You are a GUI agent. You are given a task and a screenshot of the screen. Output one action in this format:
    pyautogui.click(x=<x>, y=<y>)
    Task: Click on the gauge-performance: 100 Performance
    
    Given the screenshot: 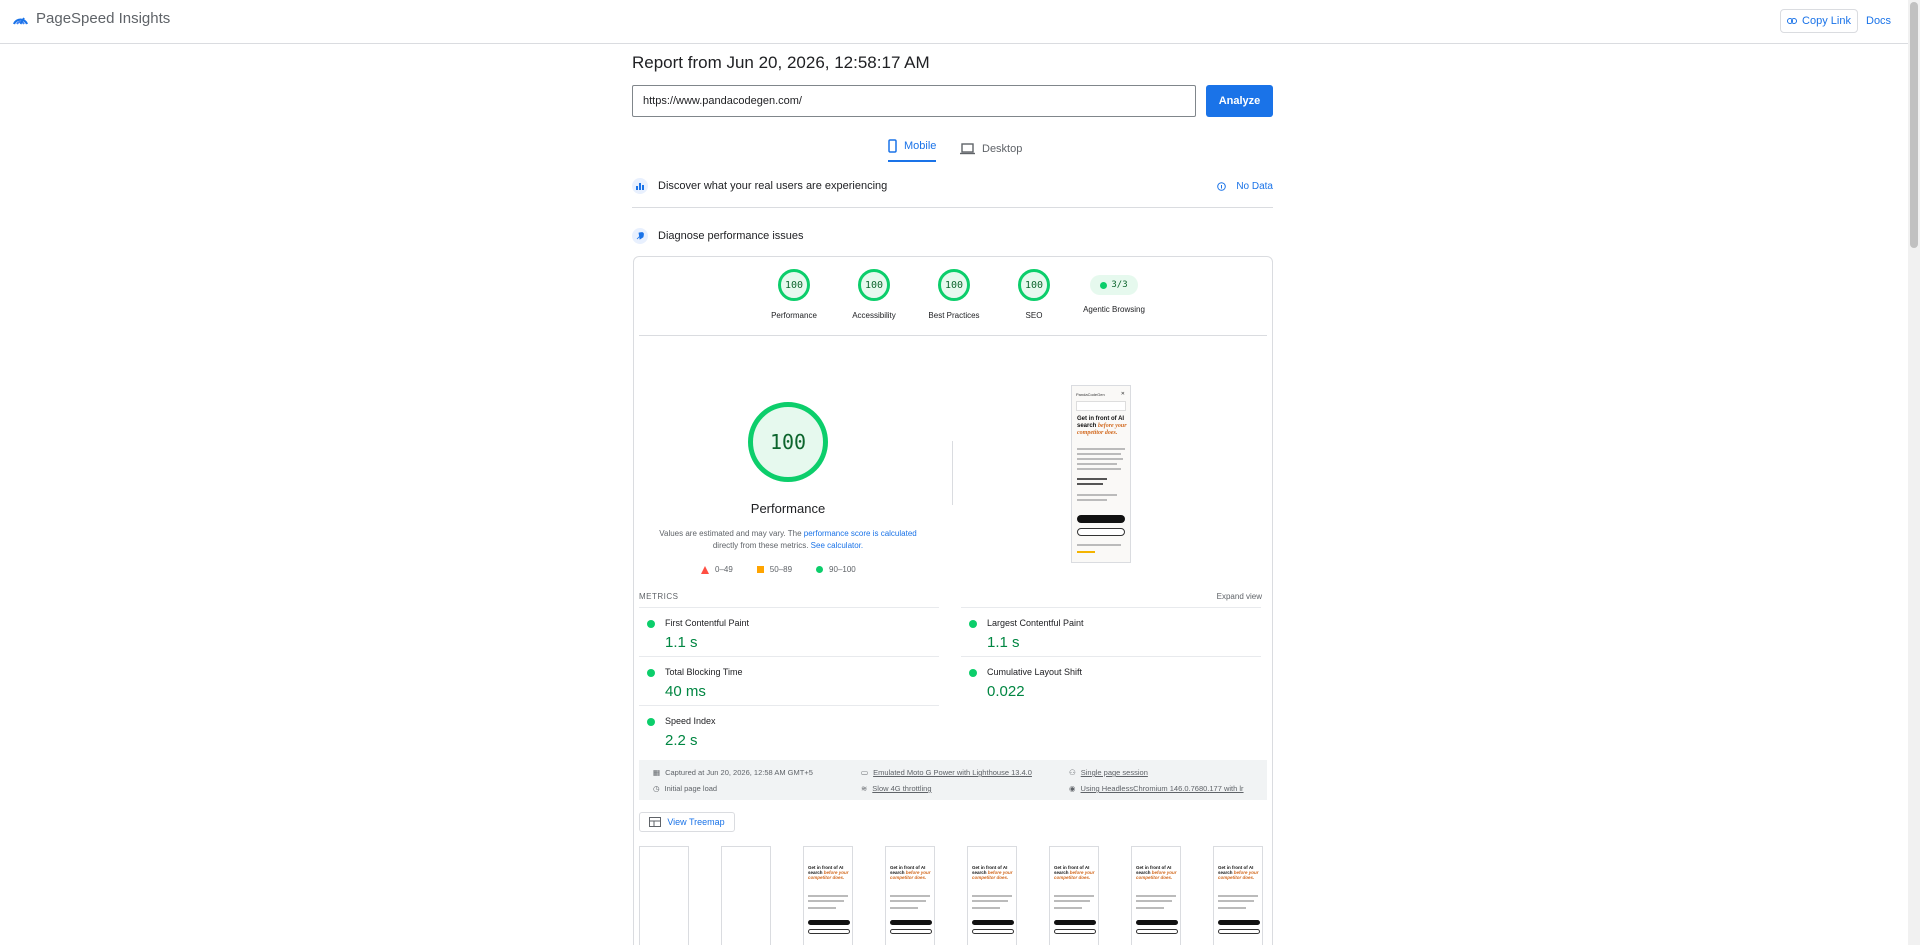 What is the action you would take?
    pyautogui.click(x=794, y=294)
    